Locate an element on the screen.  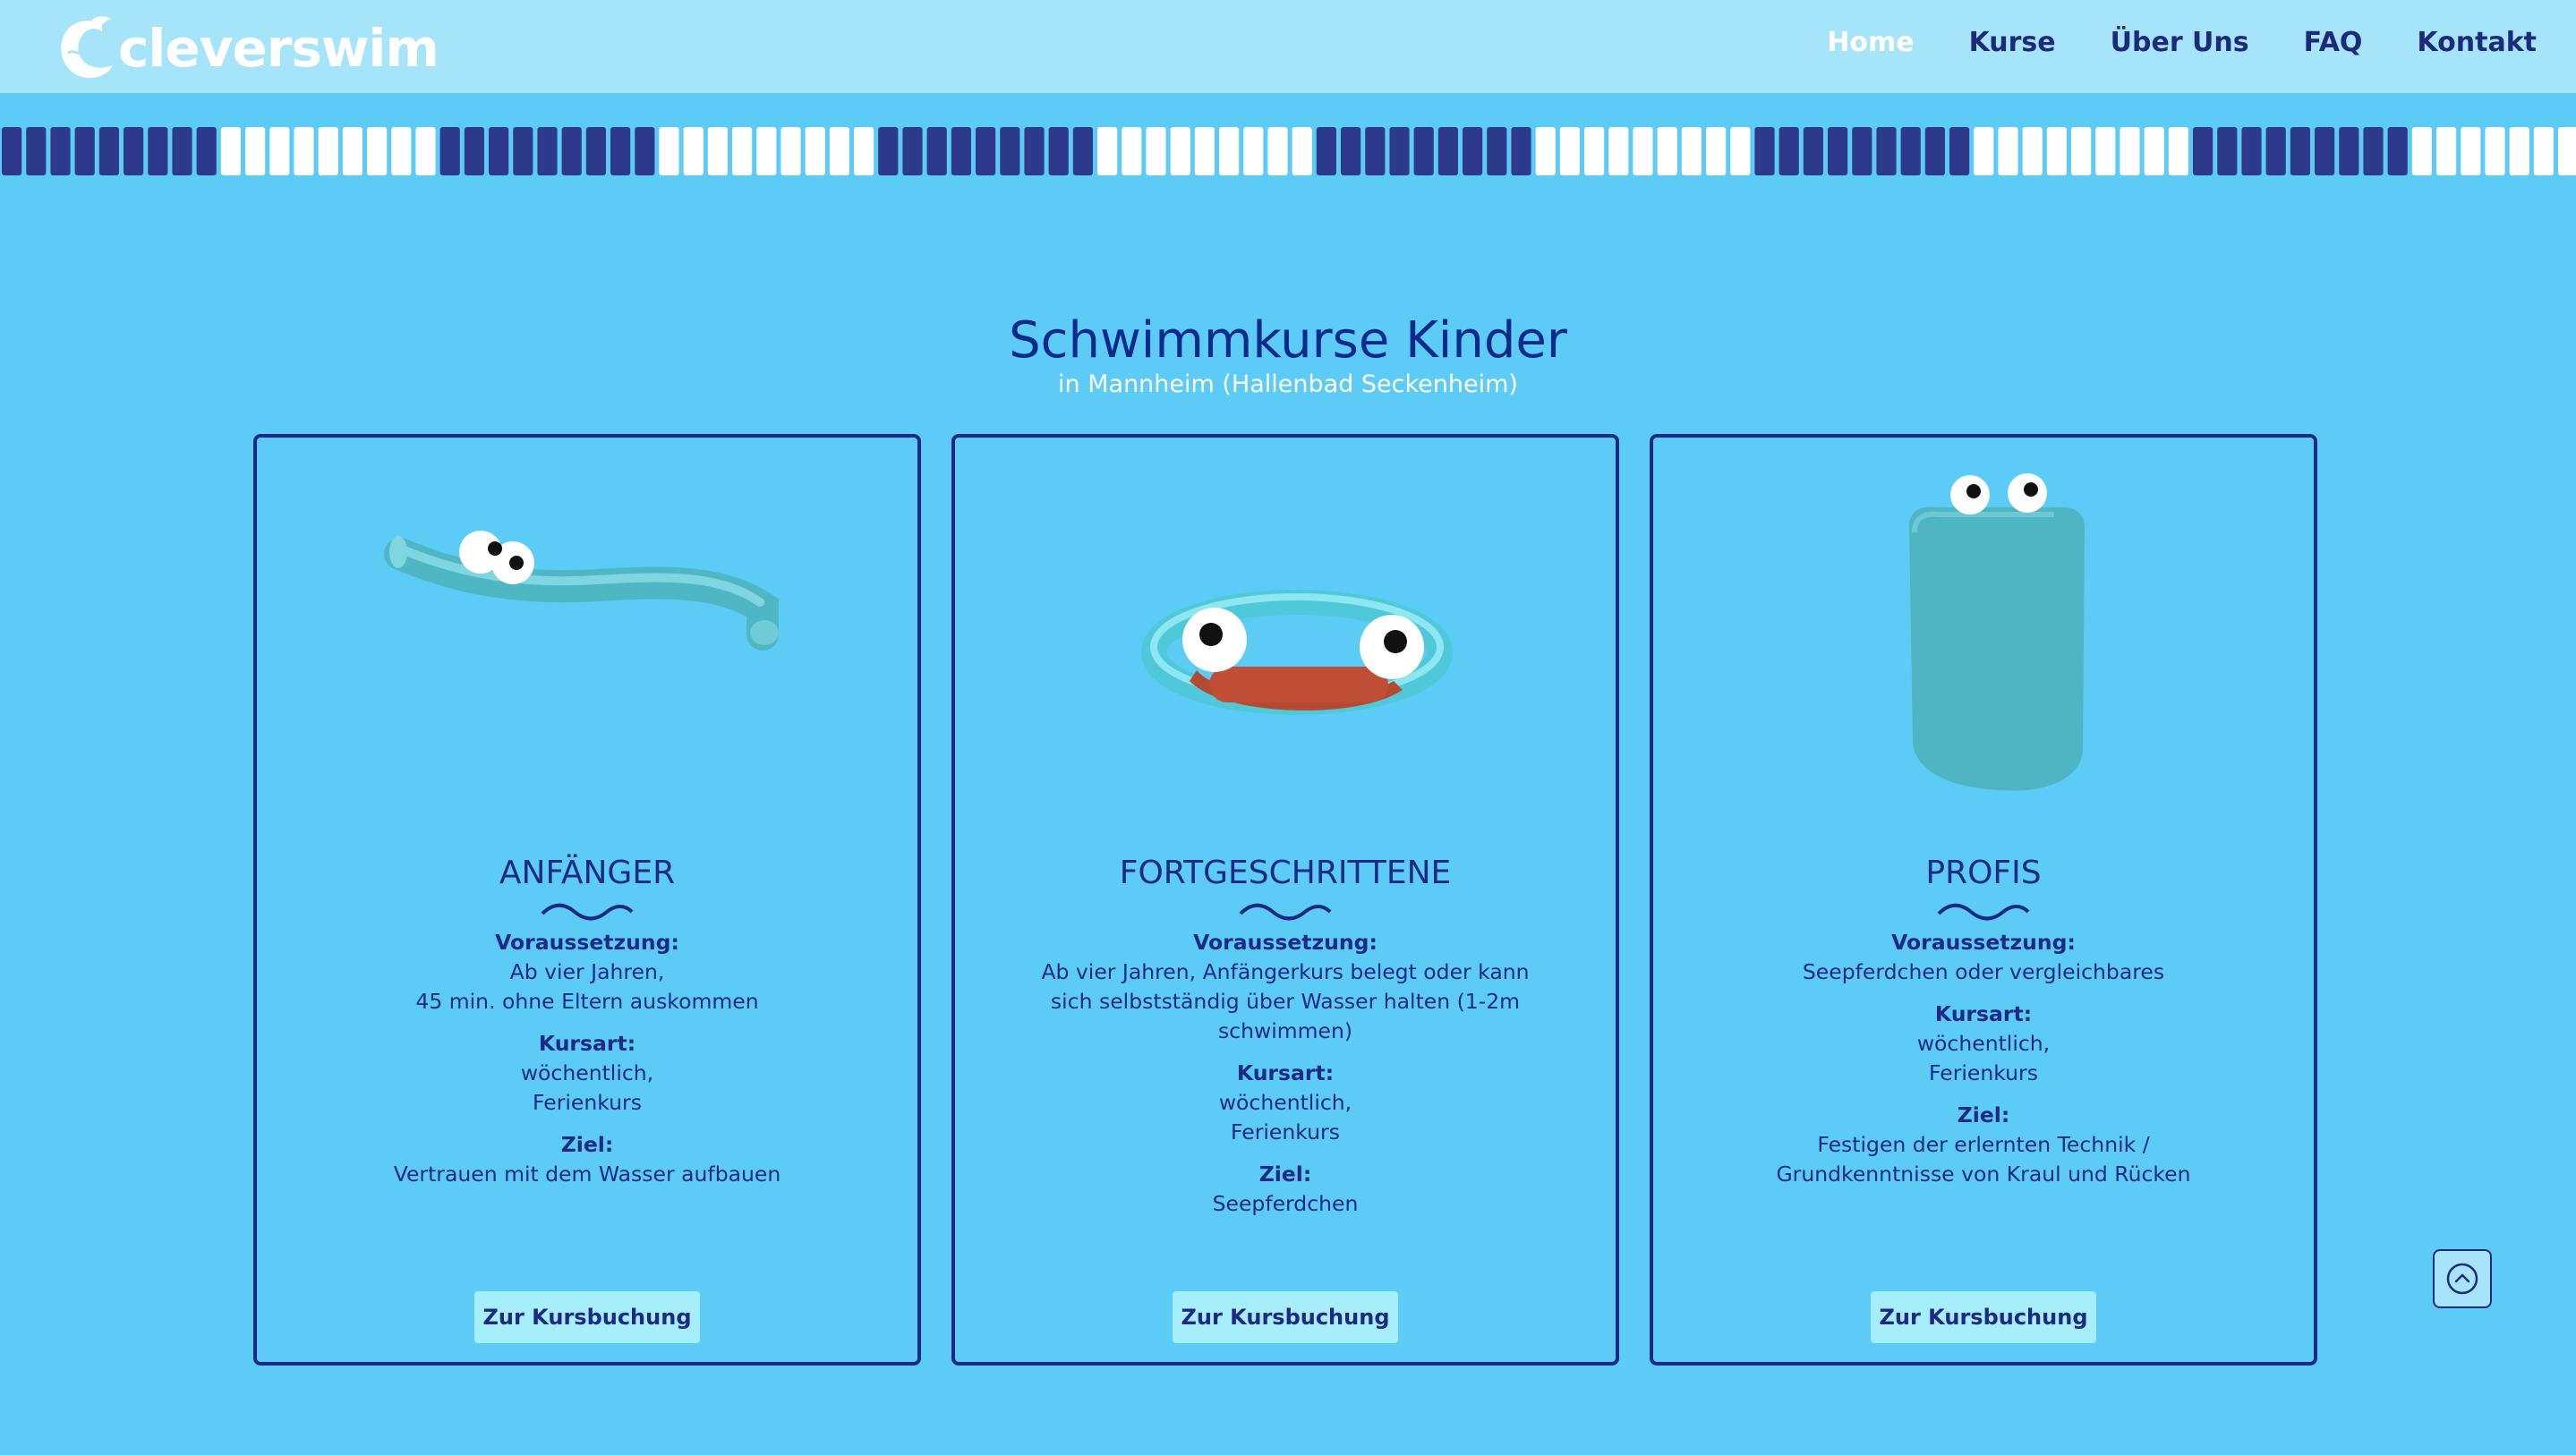
nav-faq: FAQ is located at coordinates (2333, 42).